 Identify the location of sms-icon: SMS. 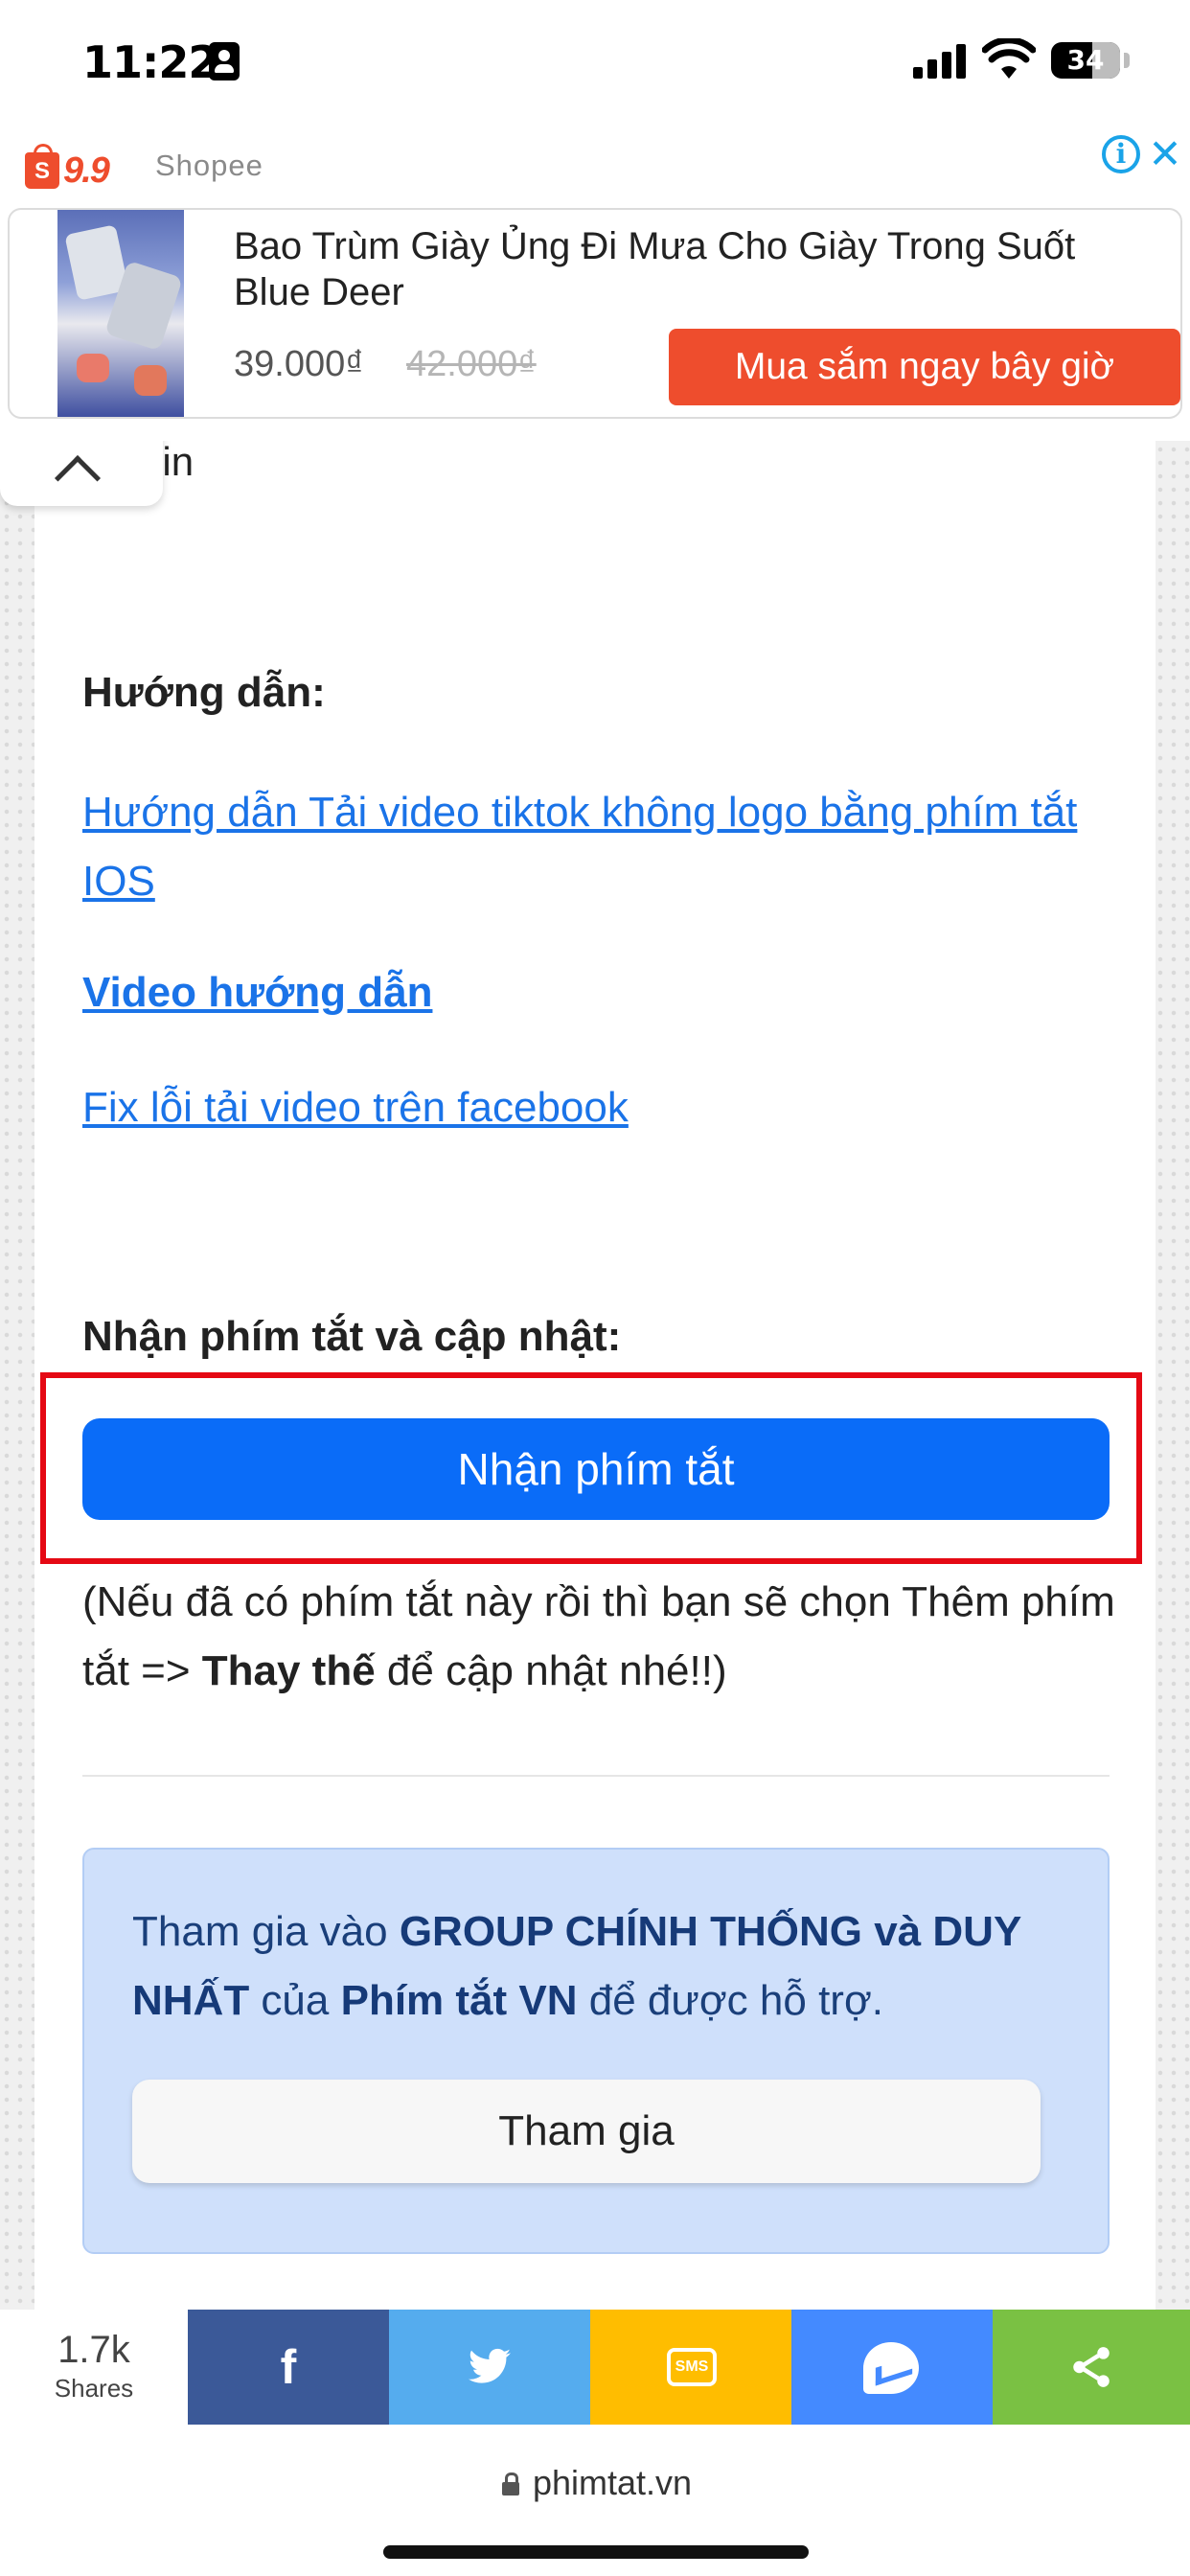
(692, 2367).